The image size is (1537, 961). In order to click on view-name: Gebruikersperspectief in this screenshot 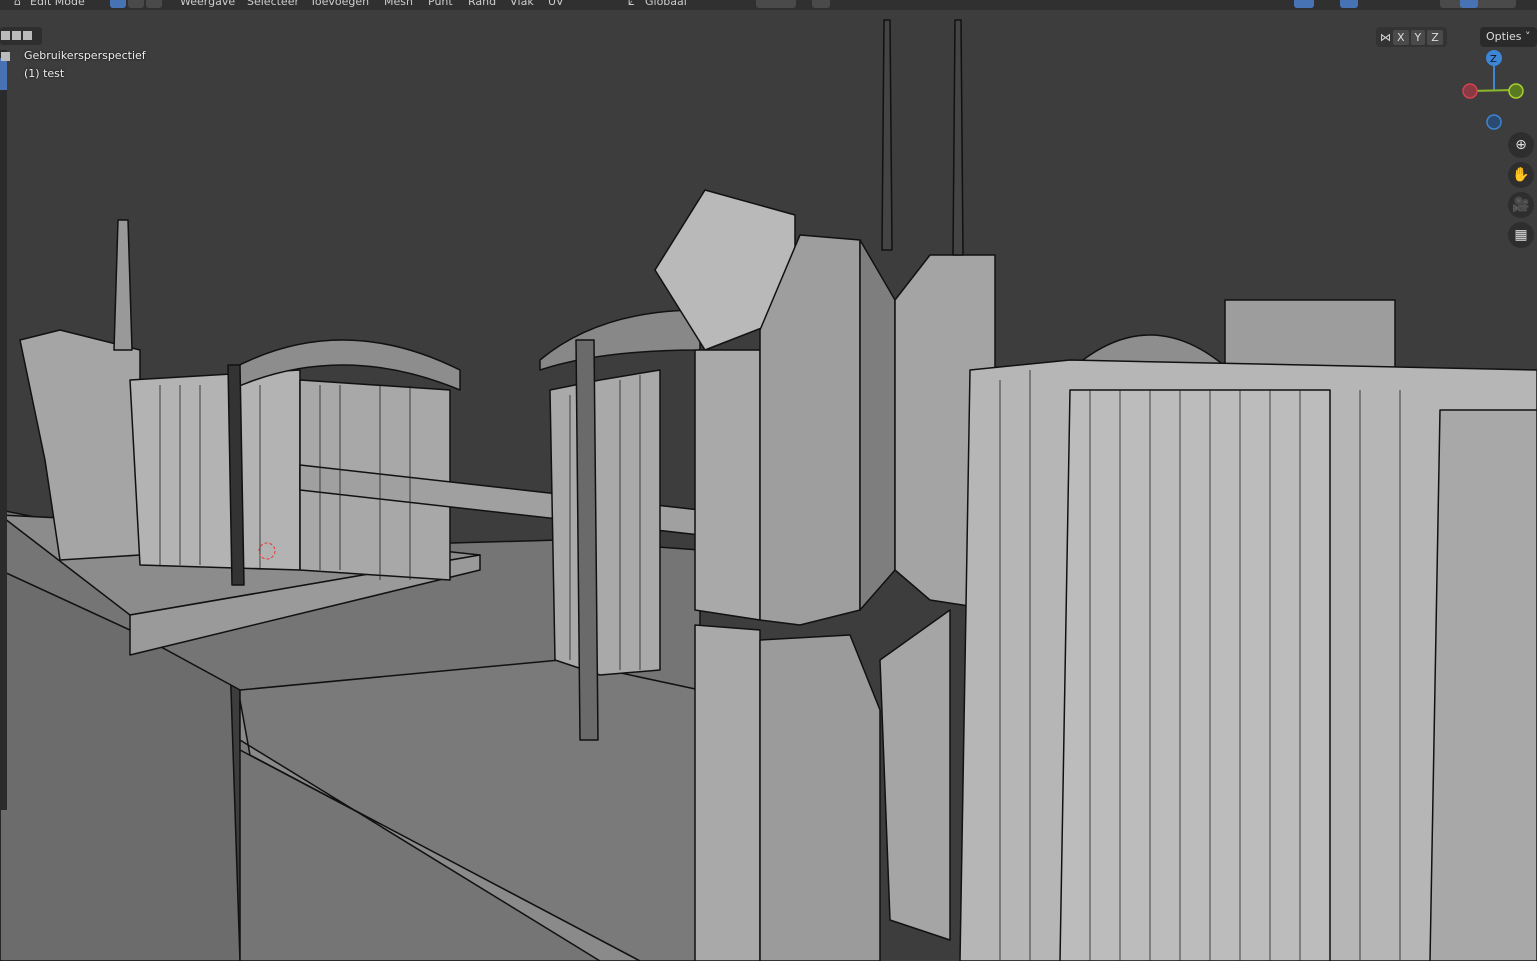, I will do `click(85, 55)`.